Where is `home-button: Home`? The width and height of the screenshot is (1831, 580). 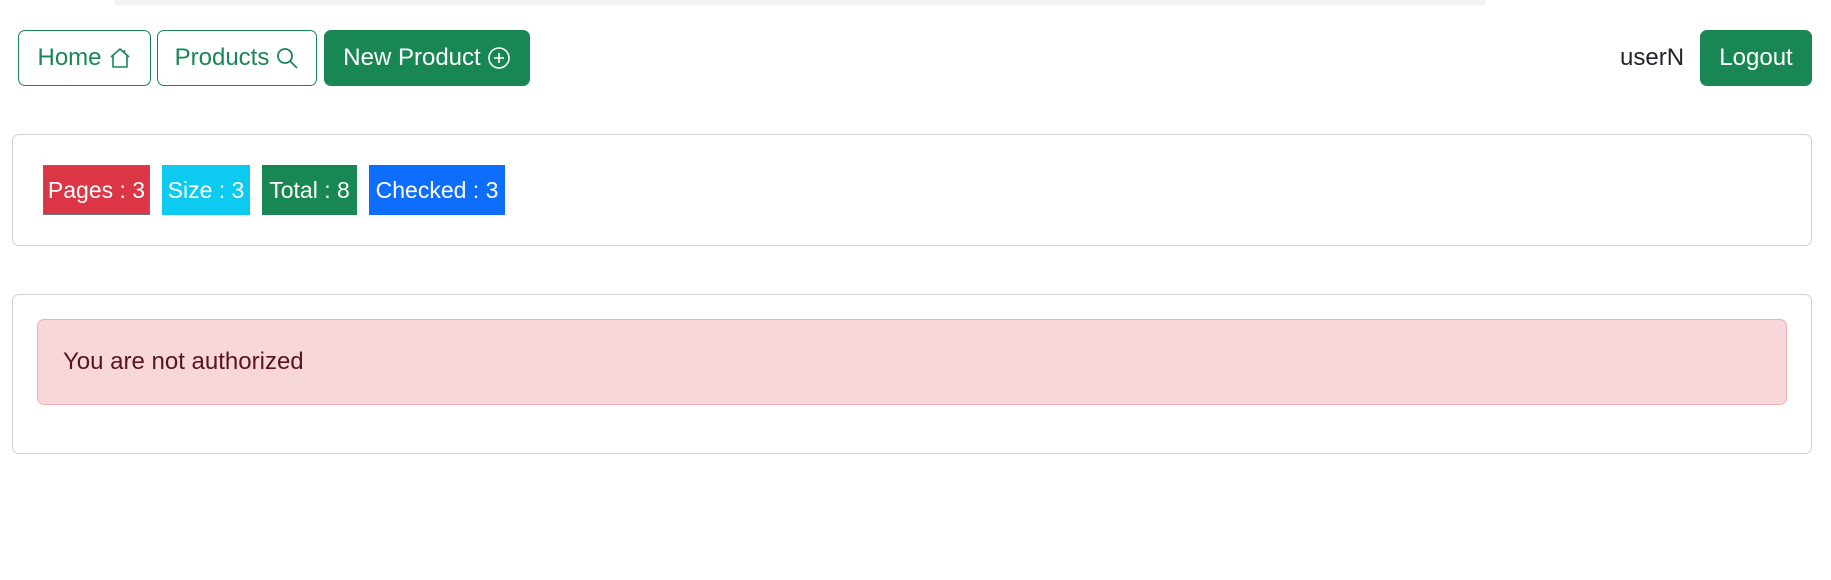
home-button: Home is located at coordinates (84, 58).